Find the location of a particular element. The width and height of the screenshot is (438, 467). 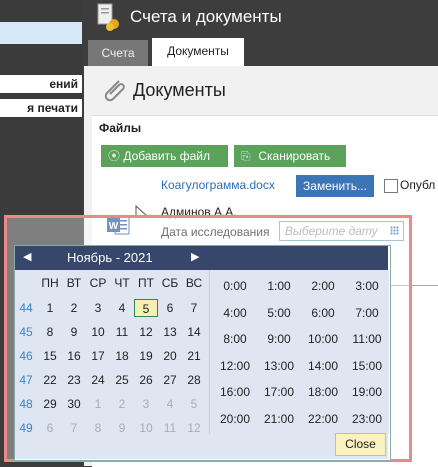

tab-documents: Документы is located at coordinates (198, 52).